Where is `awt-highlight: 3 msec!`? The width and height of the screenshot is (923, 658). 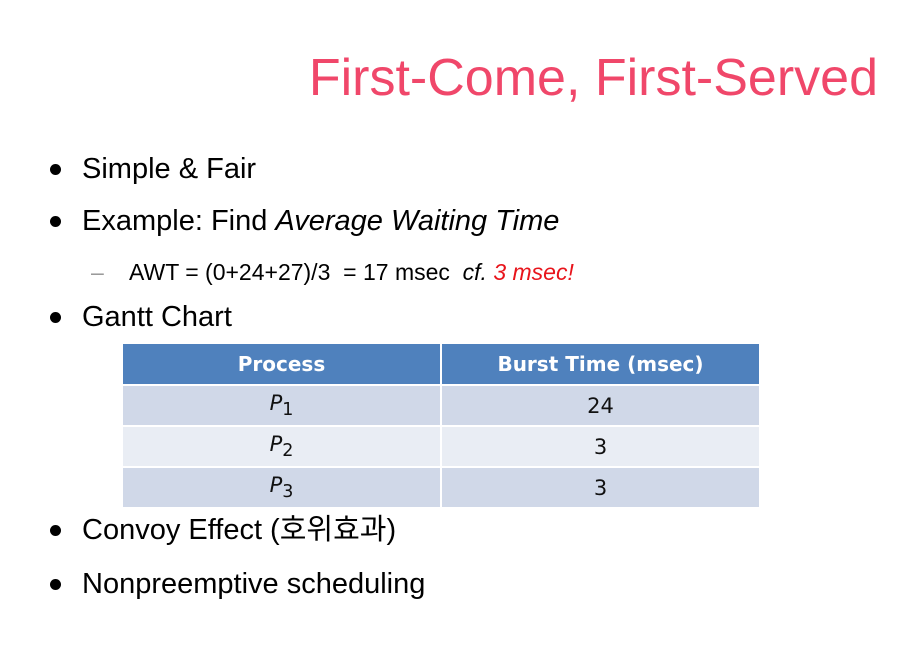 awt-highlight: 3 msec! is located at coordinates (533, 272).